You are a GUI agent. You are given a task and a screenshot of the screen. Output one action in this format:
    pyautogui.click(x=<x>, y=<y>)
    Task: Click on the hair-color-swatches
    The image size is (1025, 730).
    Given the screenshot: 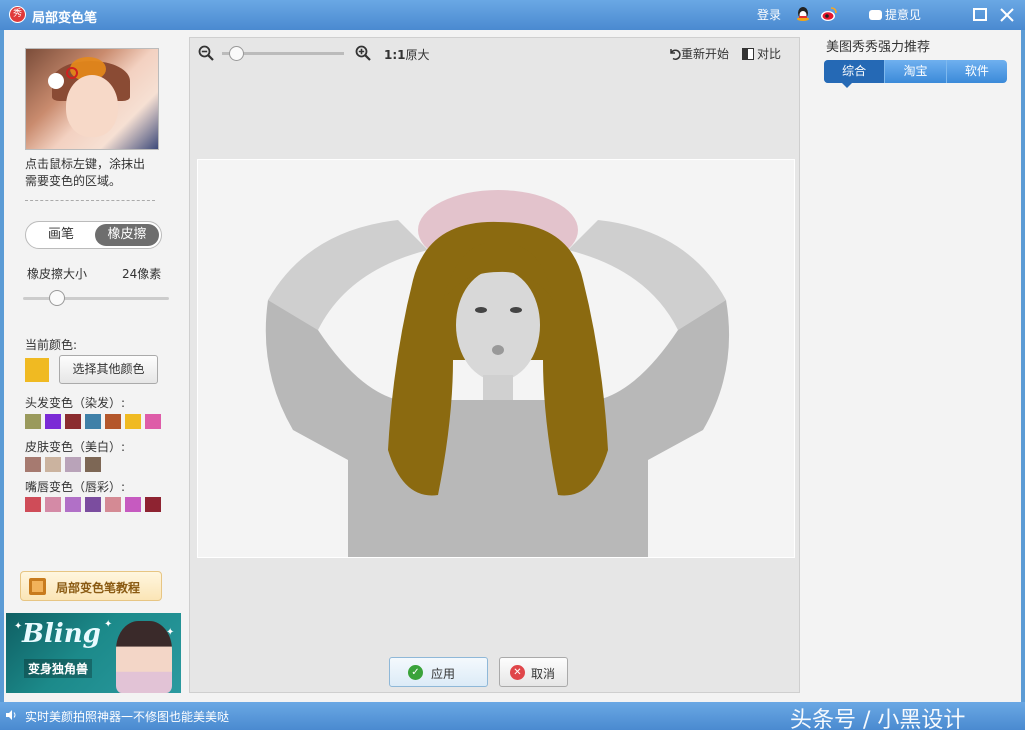 What is the action you would take?
    pyautogui.click(x=93, y=421)
    